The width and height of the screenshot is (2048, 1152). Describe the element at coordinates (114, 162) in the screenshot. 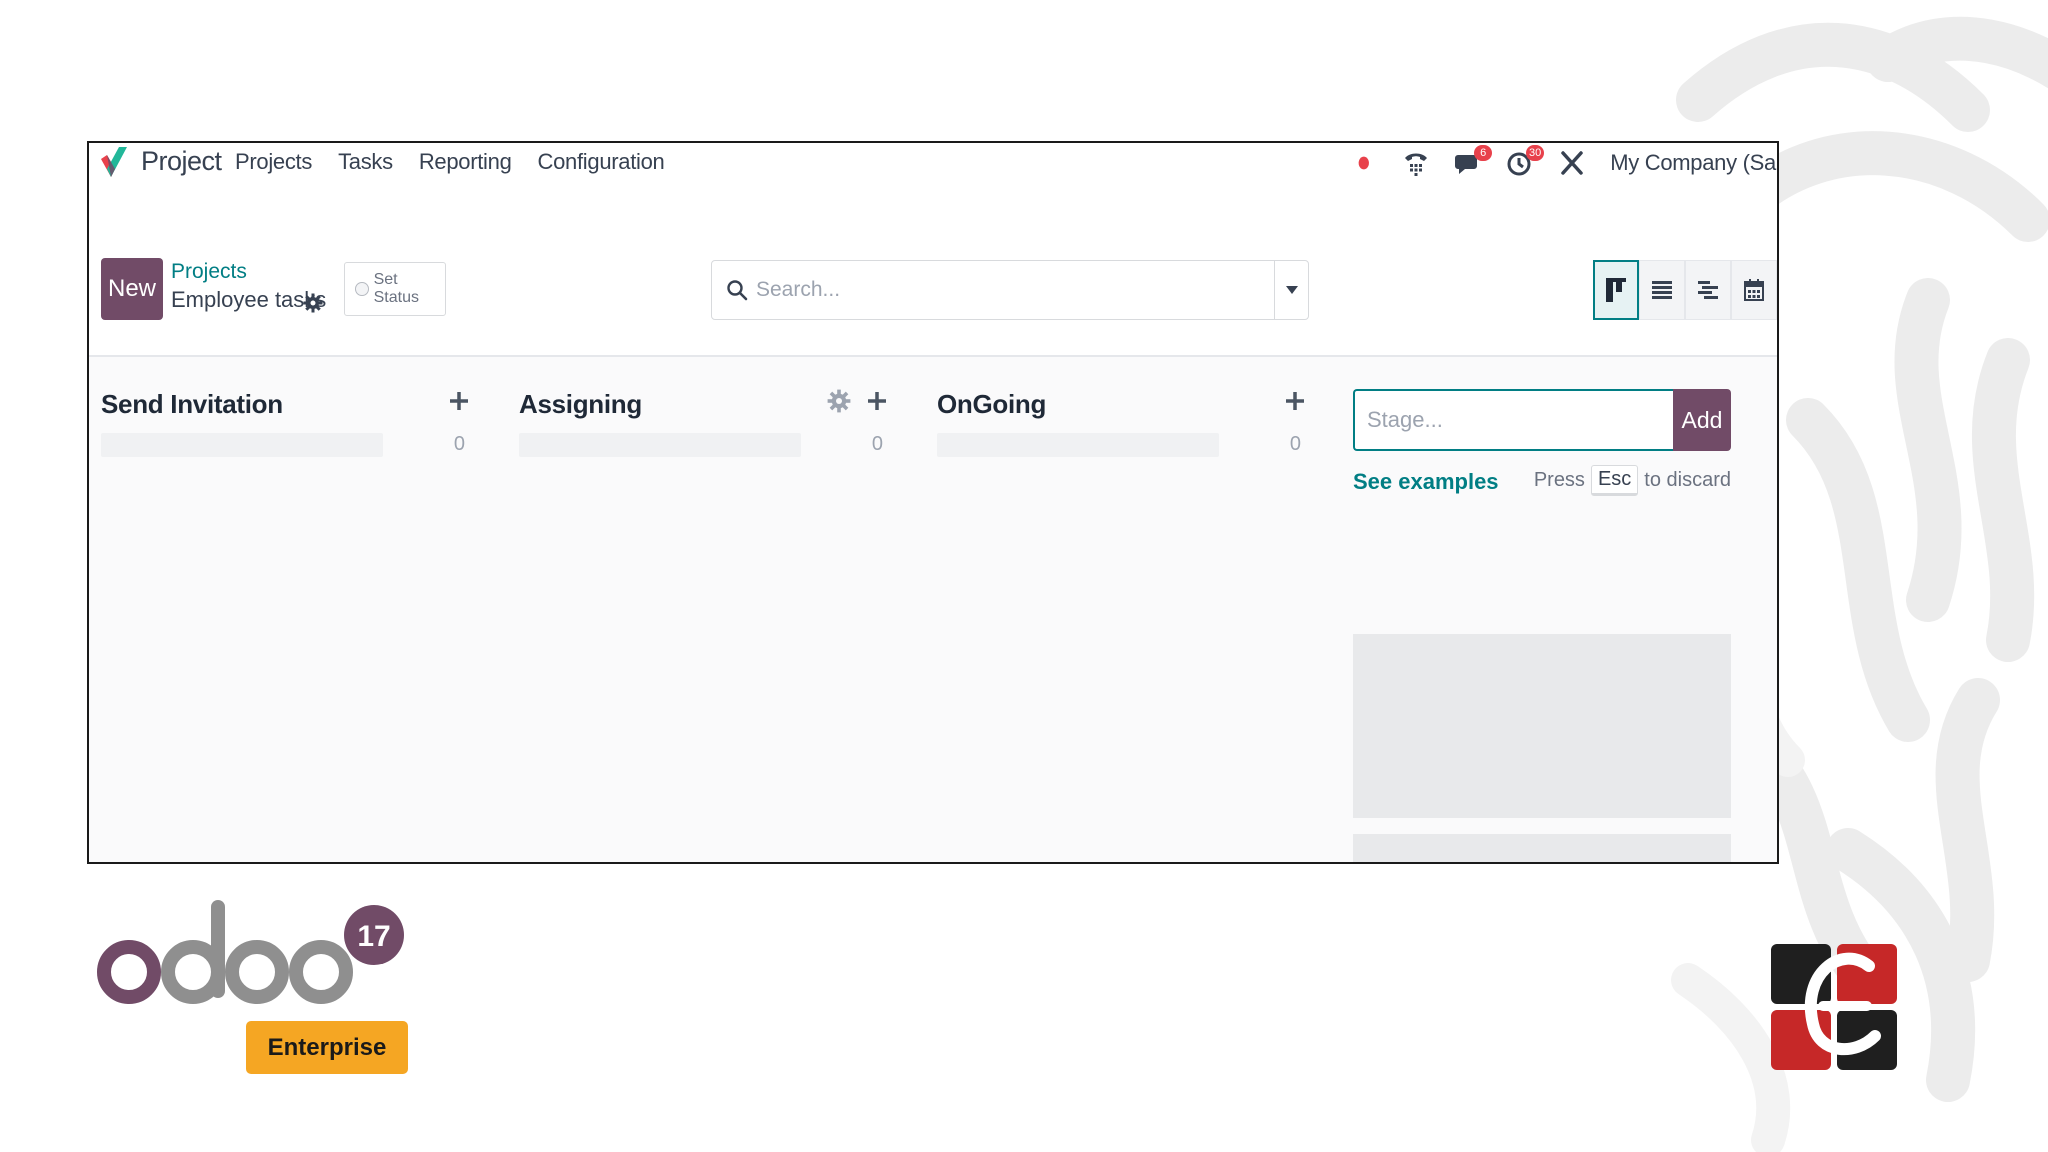

I see `project-app-icon` at that location.